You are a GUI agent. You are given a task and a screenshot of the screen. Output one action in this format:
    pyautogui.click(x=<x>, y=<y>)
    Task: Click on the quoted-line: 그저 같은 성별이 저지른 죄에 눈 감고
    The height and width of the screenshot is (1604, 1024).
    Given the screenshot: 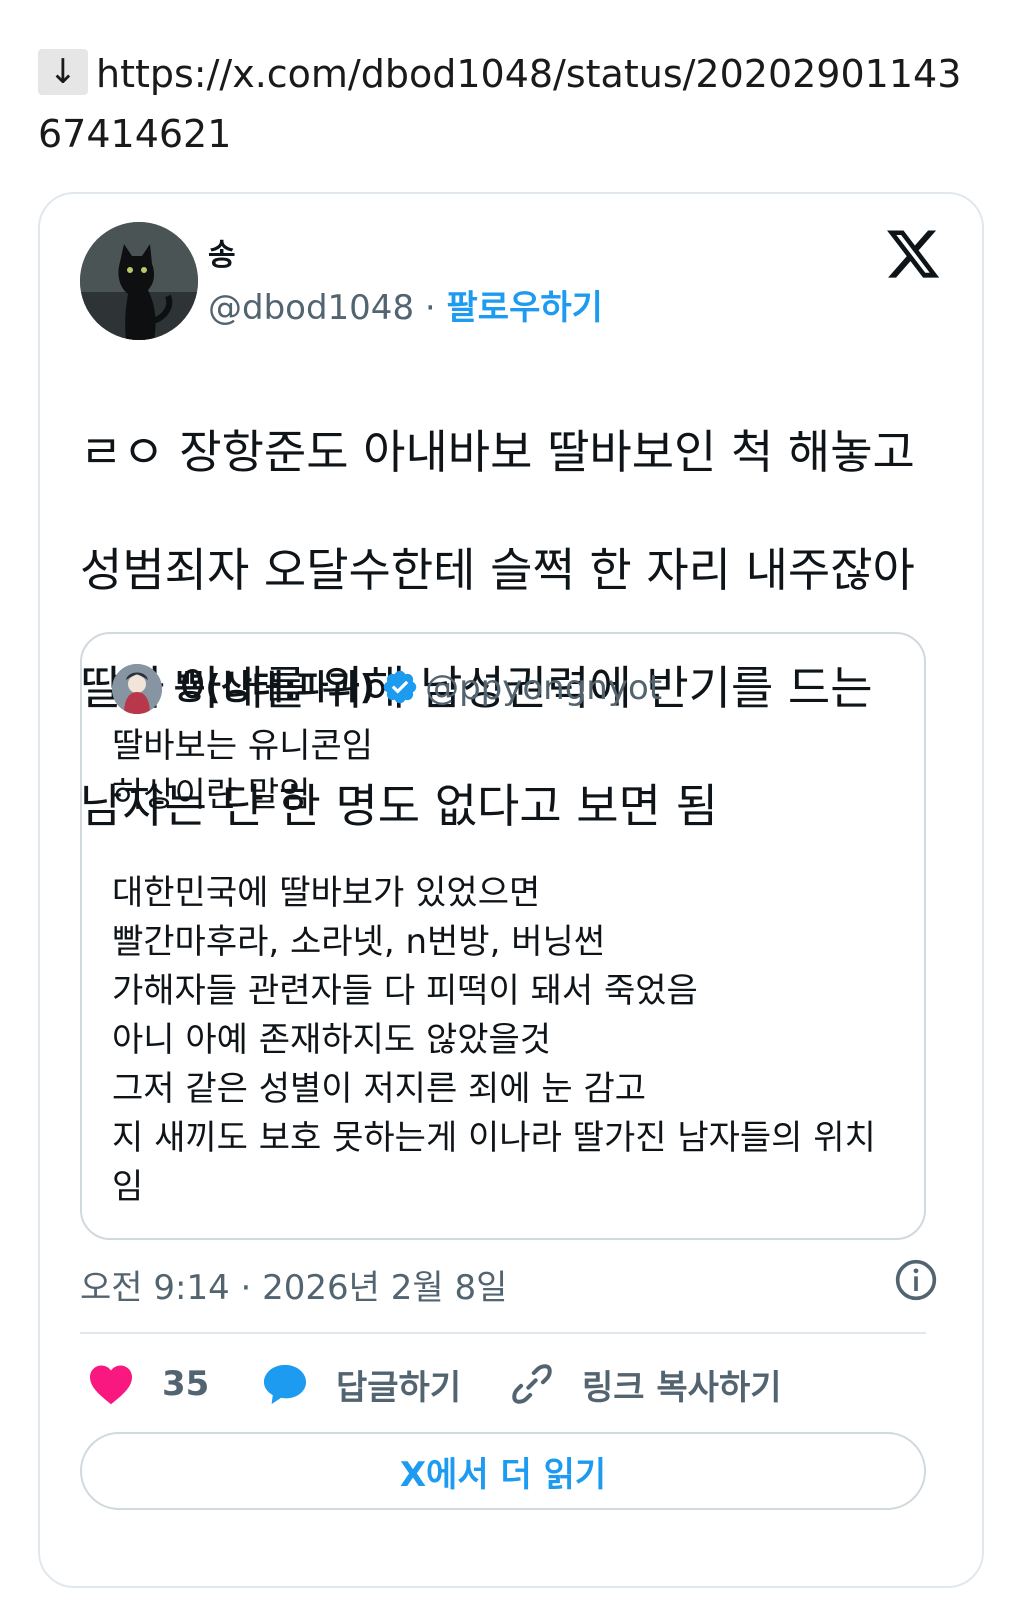 What is the action you would take?
    pyautogui.click(x=379, y=1089)
    